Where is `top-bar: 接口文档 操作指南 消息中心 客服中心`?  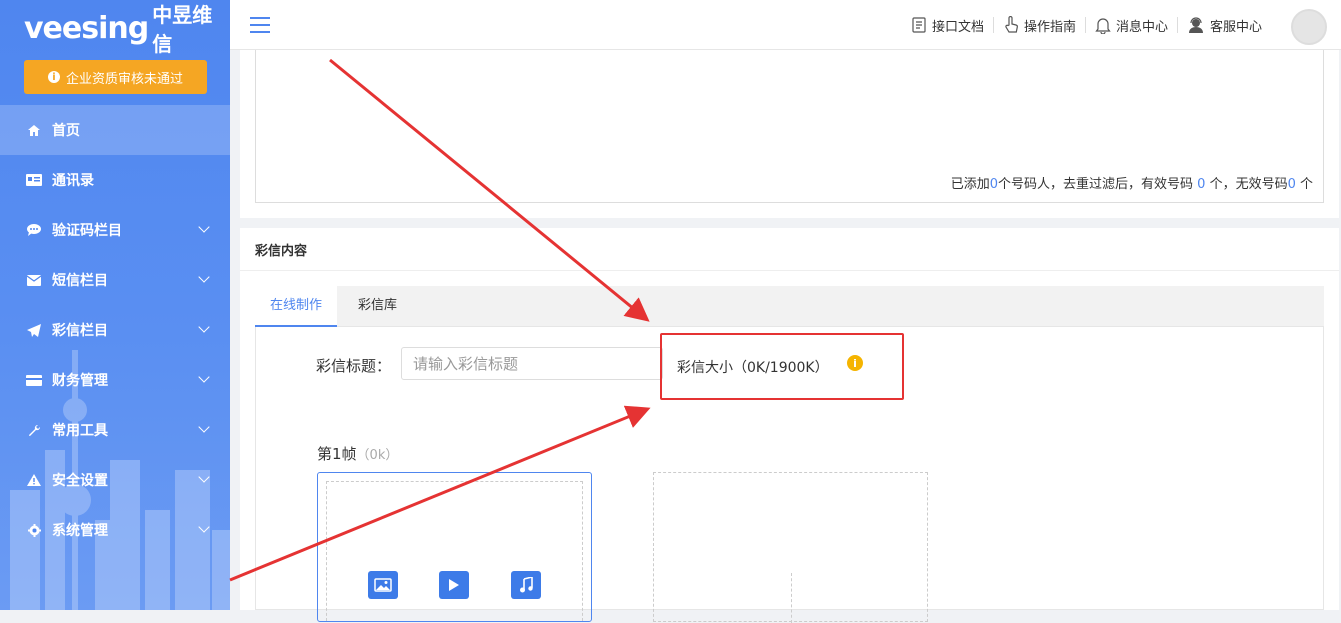 top-bar: 接口文档 操作指南 消息中心 客服中心 is located at coordinates (785, 25).